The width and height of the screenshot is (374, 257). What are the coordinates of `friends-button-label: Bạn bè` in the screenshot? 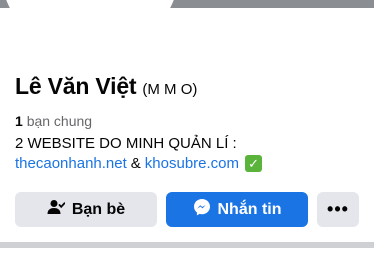 It's located at (98, 209).